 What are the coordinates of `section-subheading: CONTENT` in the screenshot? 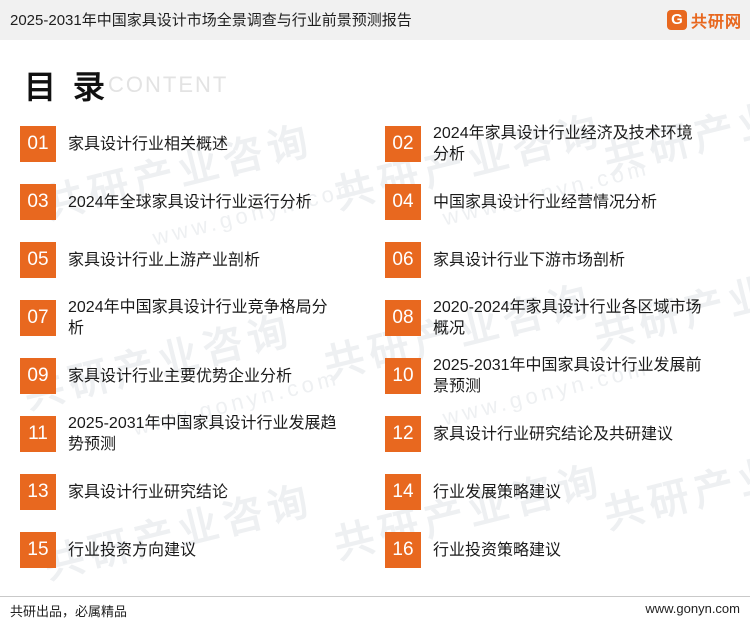 It's located at (168, 84).